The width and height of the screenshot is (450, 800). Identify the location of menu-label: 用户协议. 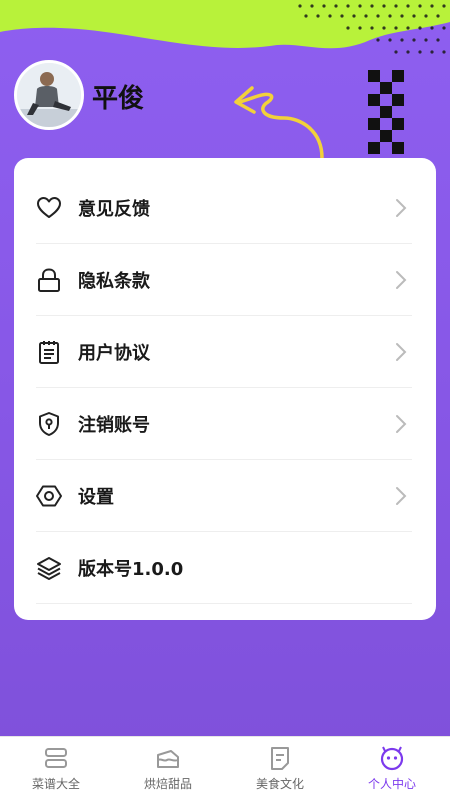
(114, 353).